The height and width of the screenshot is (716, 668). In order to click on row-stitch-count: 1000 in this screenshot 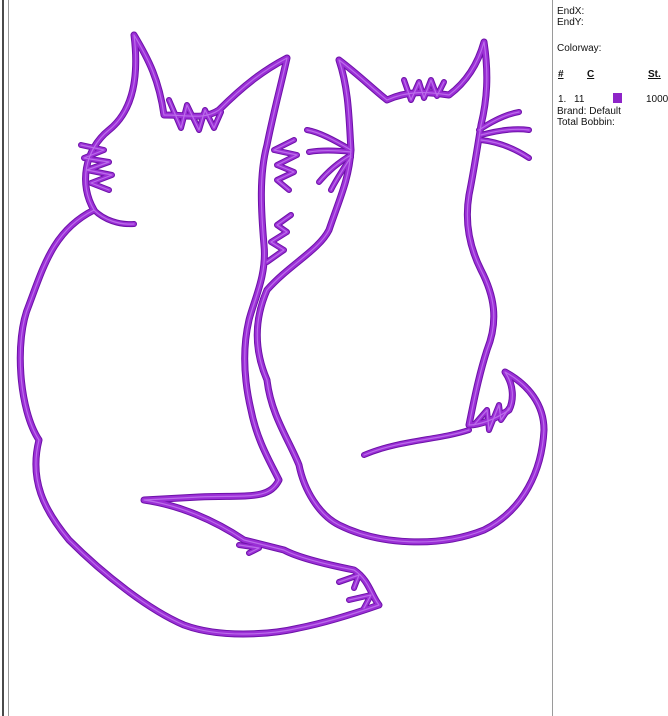, I will do `click(657, 99)`.